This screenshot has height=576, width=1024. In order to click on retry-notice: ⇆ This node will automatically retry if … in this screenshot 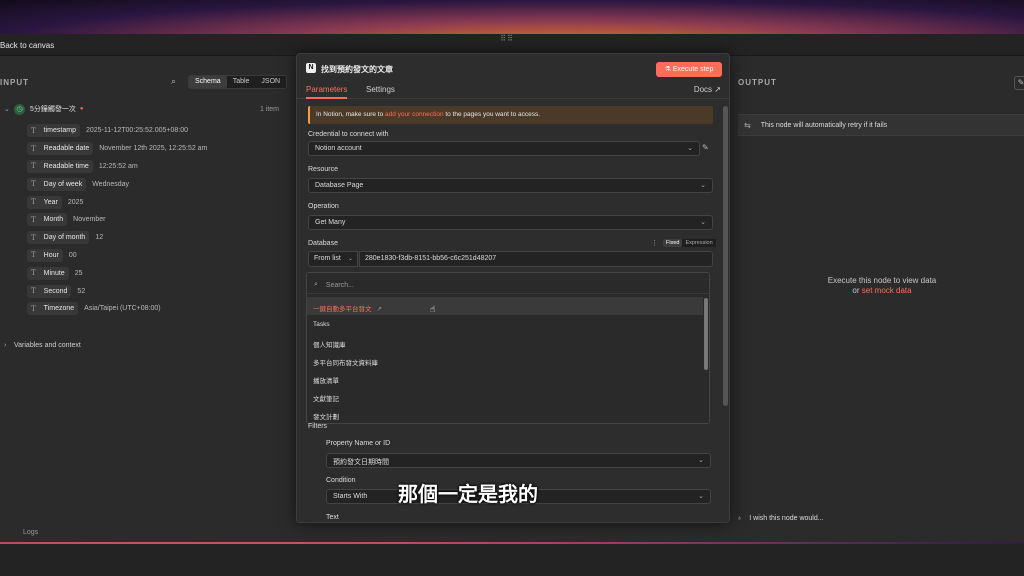, I will do `click(881, 125)`.